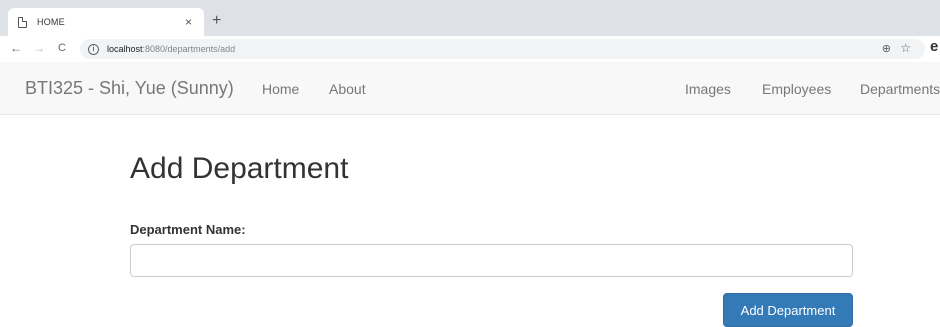  I want to click on forward-arrow-icon: →, so click(39, 48).